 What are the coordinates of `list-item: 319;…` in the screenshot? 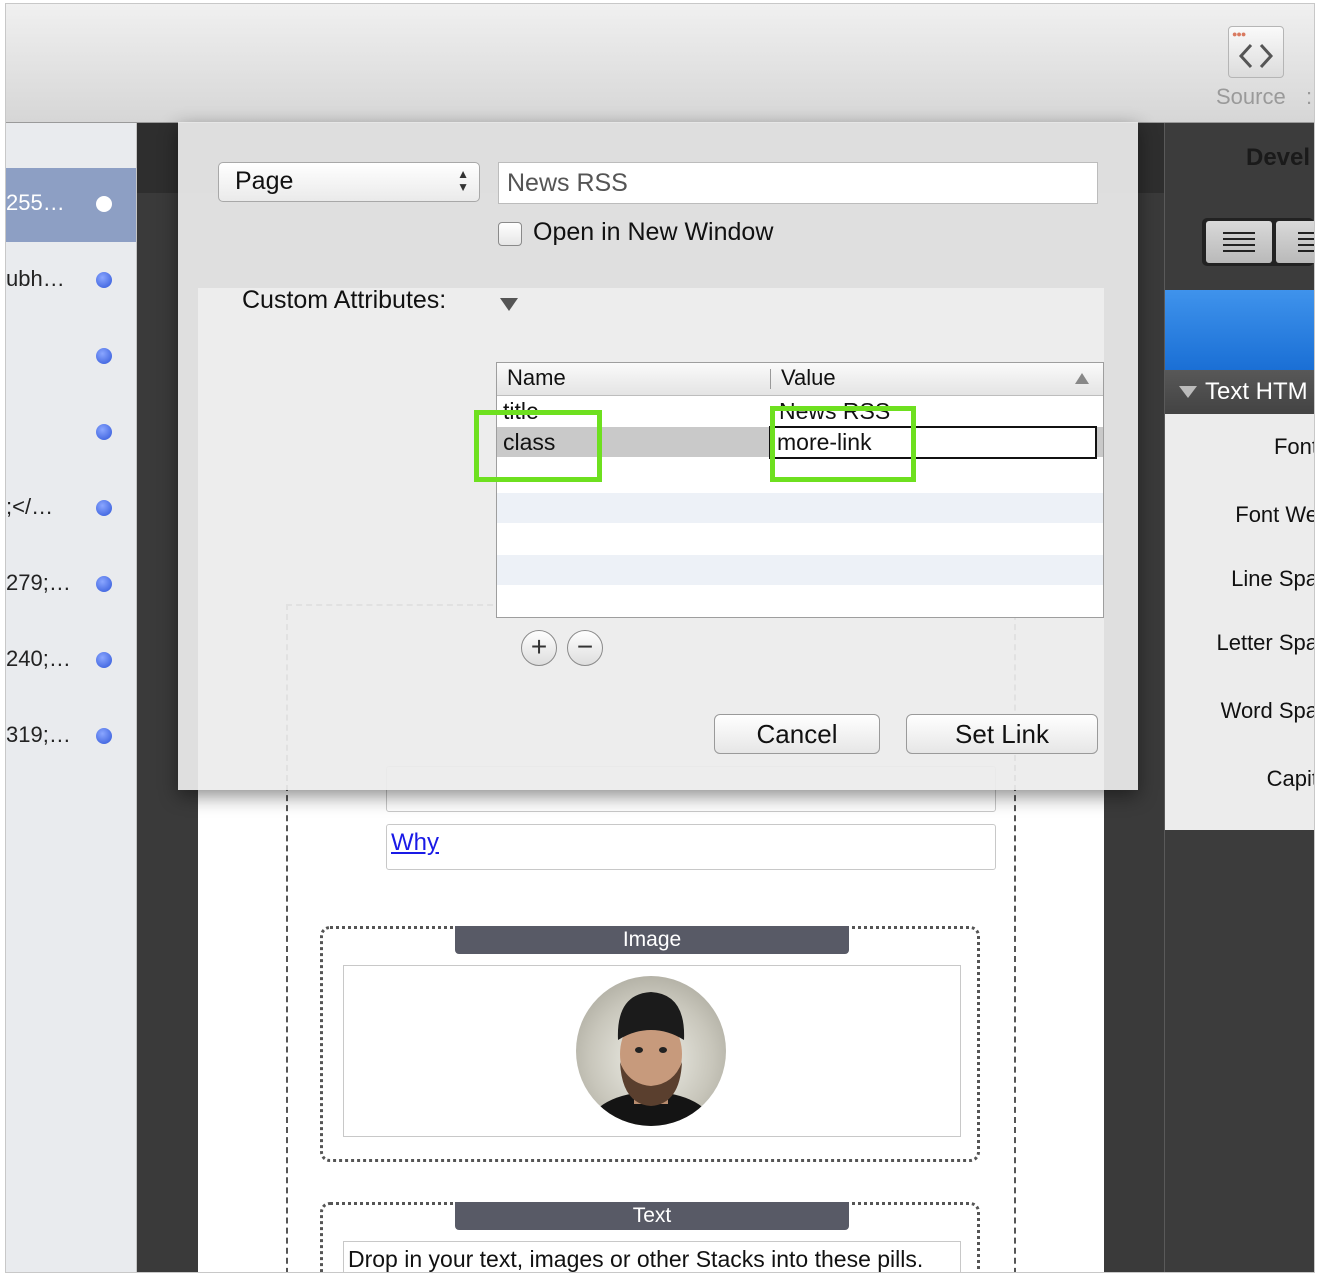 It's located at (71, 737).